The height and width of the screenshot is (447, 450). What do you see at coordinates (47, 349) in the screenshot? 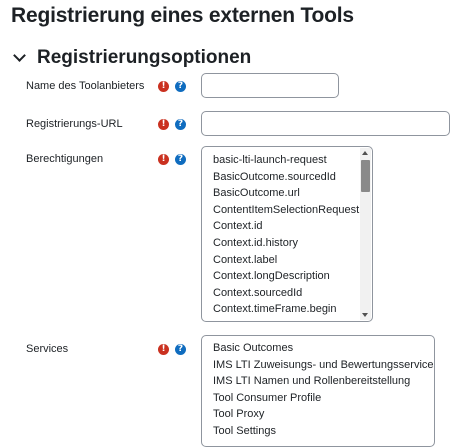
I see `services-label: Services` at bounding box center [47, 349].